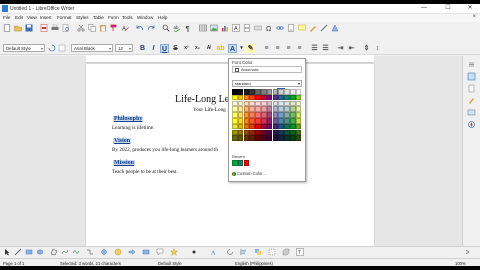 This screenshot has height=270, width=480. Describe the element at coordinates (76, 252) in the screenshot. I see `freeform-tool-icon` at that location.